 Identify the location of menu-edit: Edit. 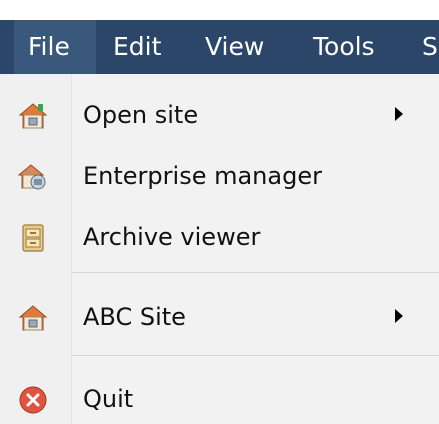
(137, 47).